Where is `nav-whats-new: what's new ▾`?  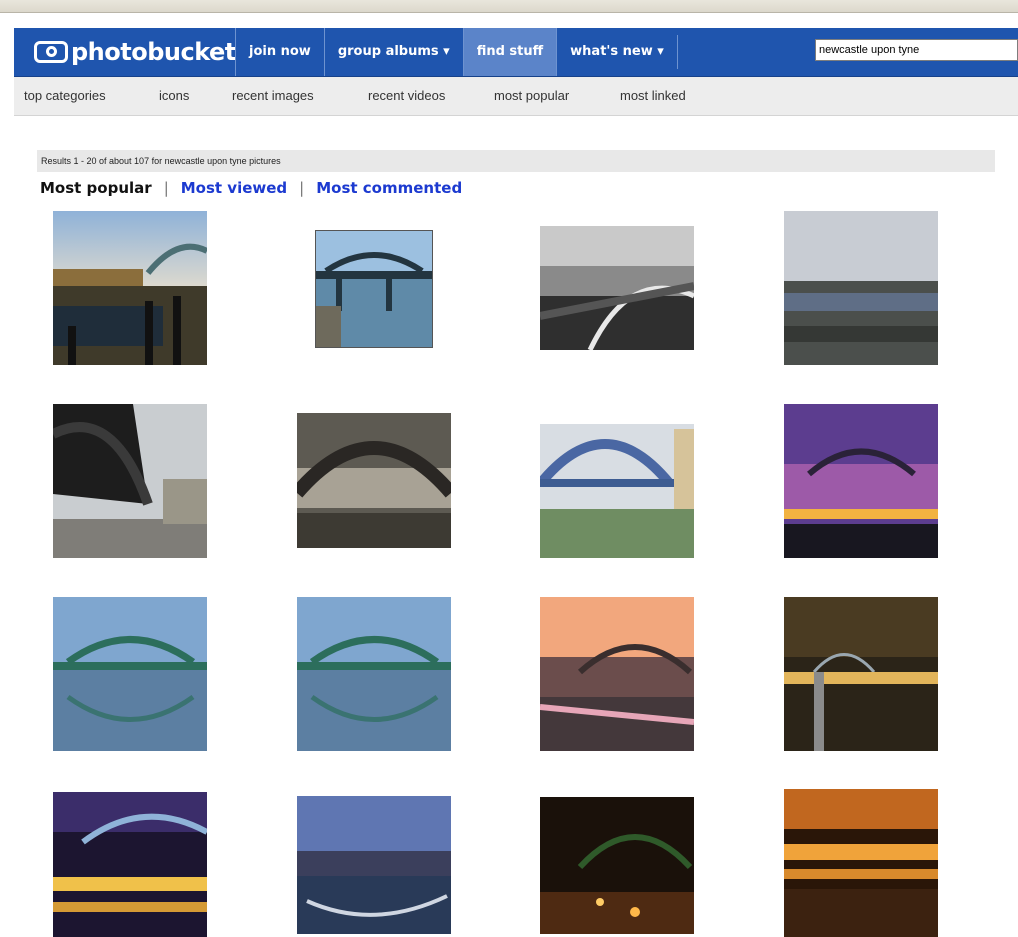
nav-whats-new: what's new ▾ is located at coordinates (616, 52).